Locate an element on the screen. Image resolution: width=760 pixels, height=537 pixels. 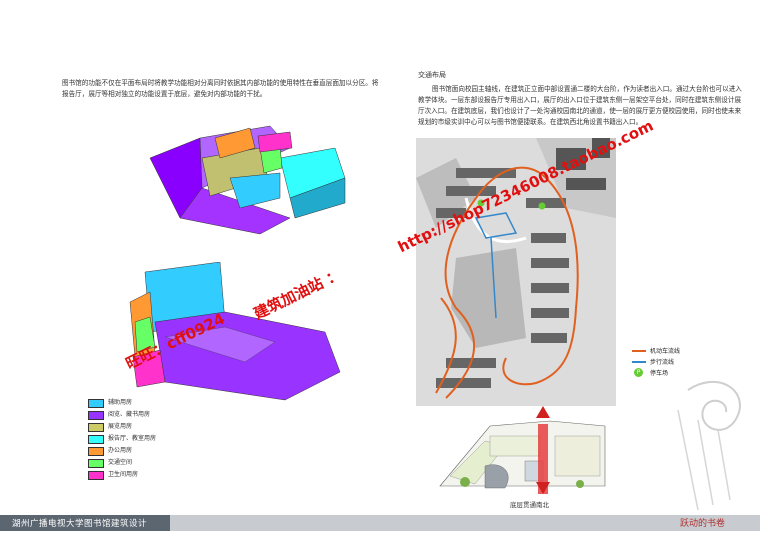
footer-brand: 跃动的书卷 is located at coordinates (703, 524).